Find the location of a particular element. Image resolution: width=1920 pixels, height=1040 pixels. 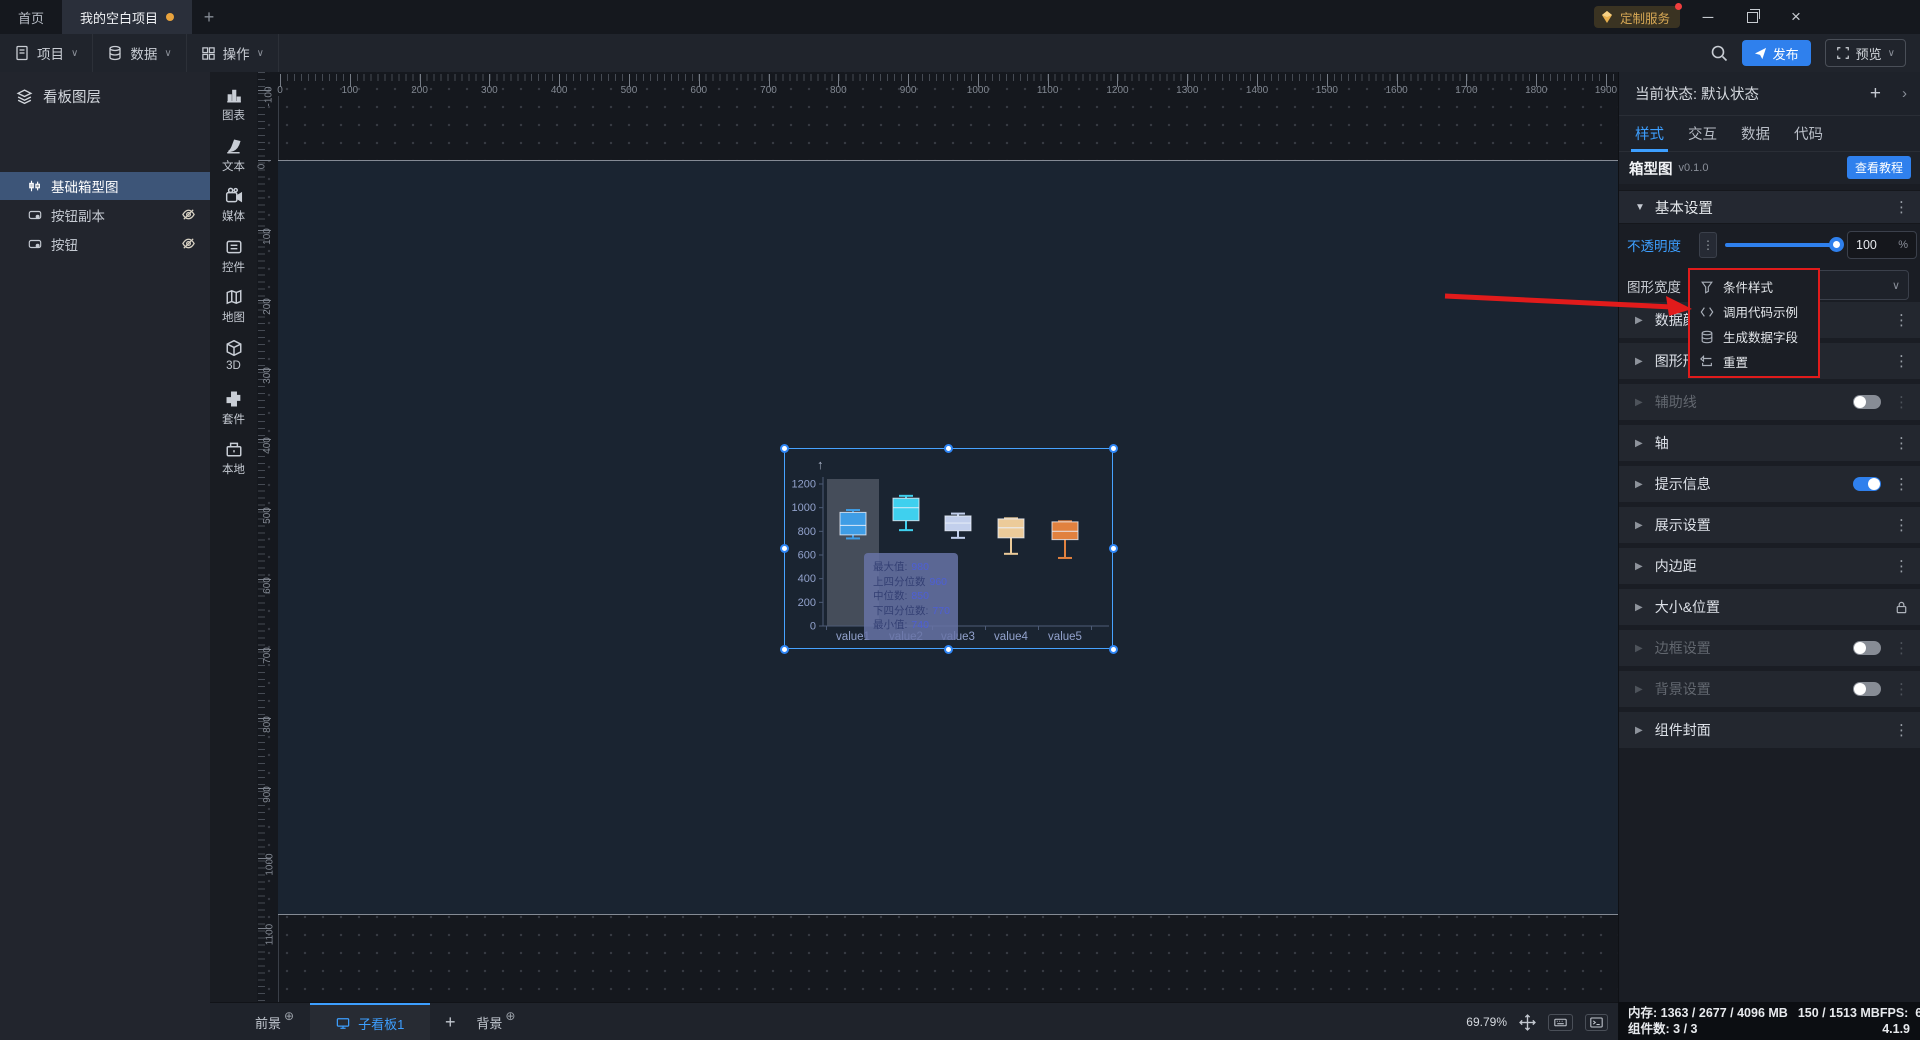

gem-icon is located at coordinates (1607, 17).